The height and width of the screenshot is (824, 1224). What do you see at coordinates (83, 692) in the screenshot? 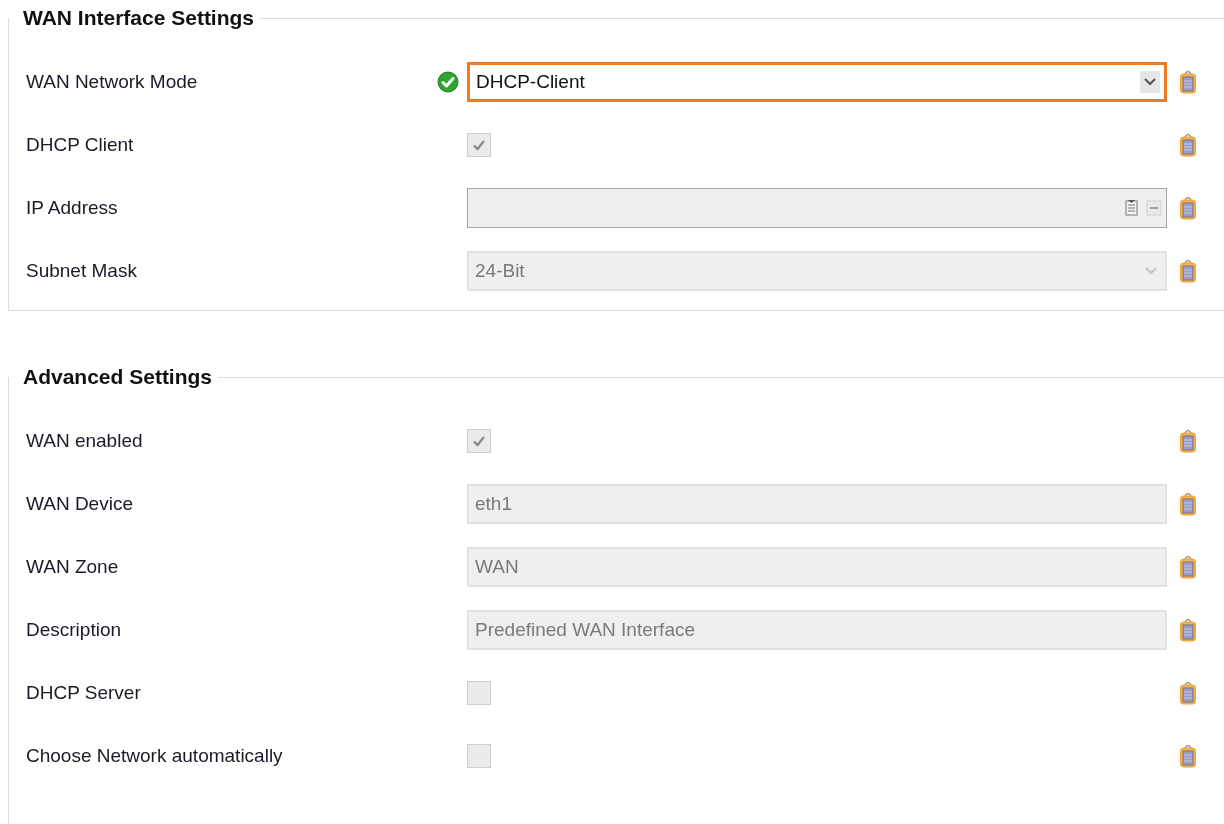
I see `field-label: DHCP Server` at bounding box center [83, 692].